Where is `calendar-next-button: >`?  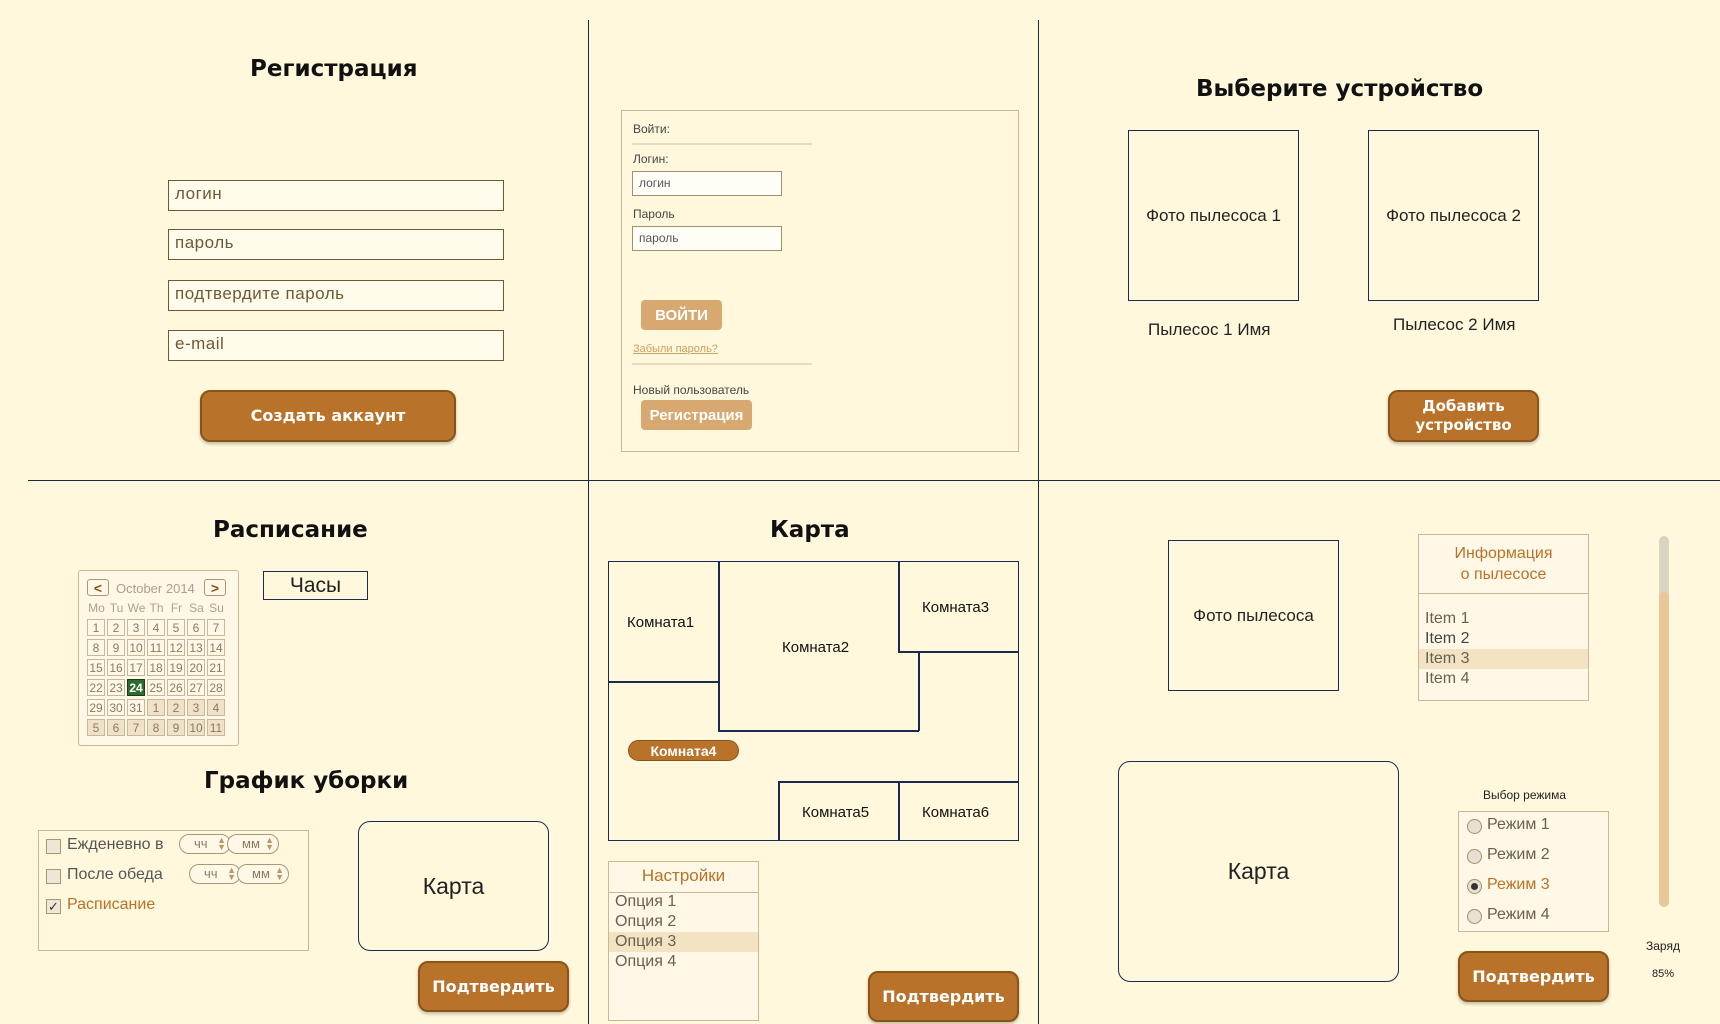
calendar-next-button: > is located at coordinates (215, 587).